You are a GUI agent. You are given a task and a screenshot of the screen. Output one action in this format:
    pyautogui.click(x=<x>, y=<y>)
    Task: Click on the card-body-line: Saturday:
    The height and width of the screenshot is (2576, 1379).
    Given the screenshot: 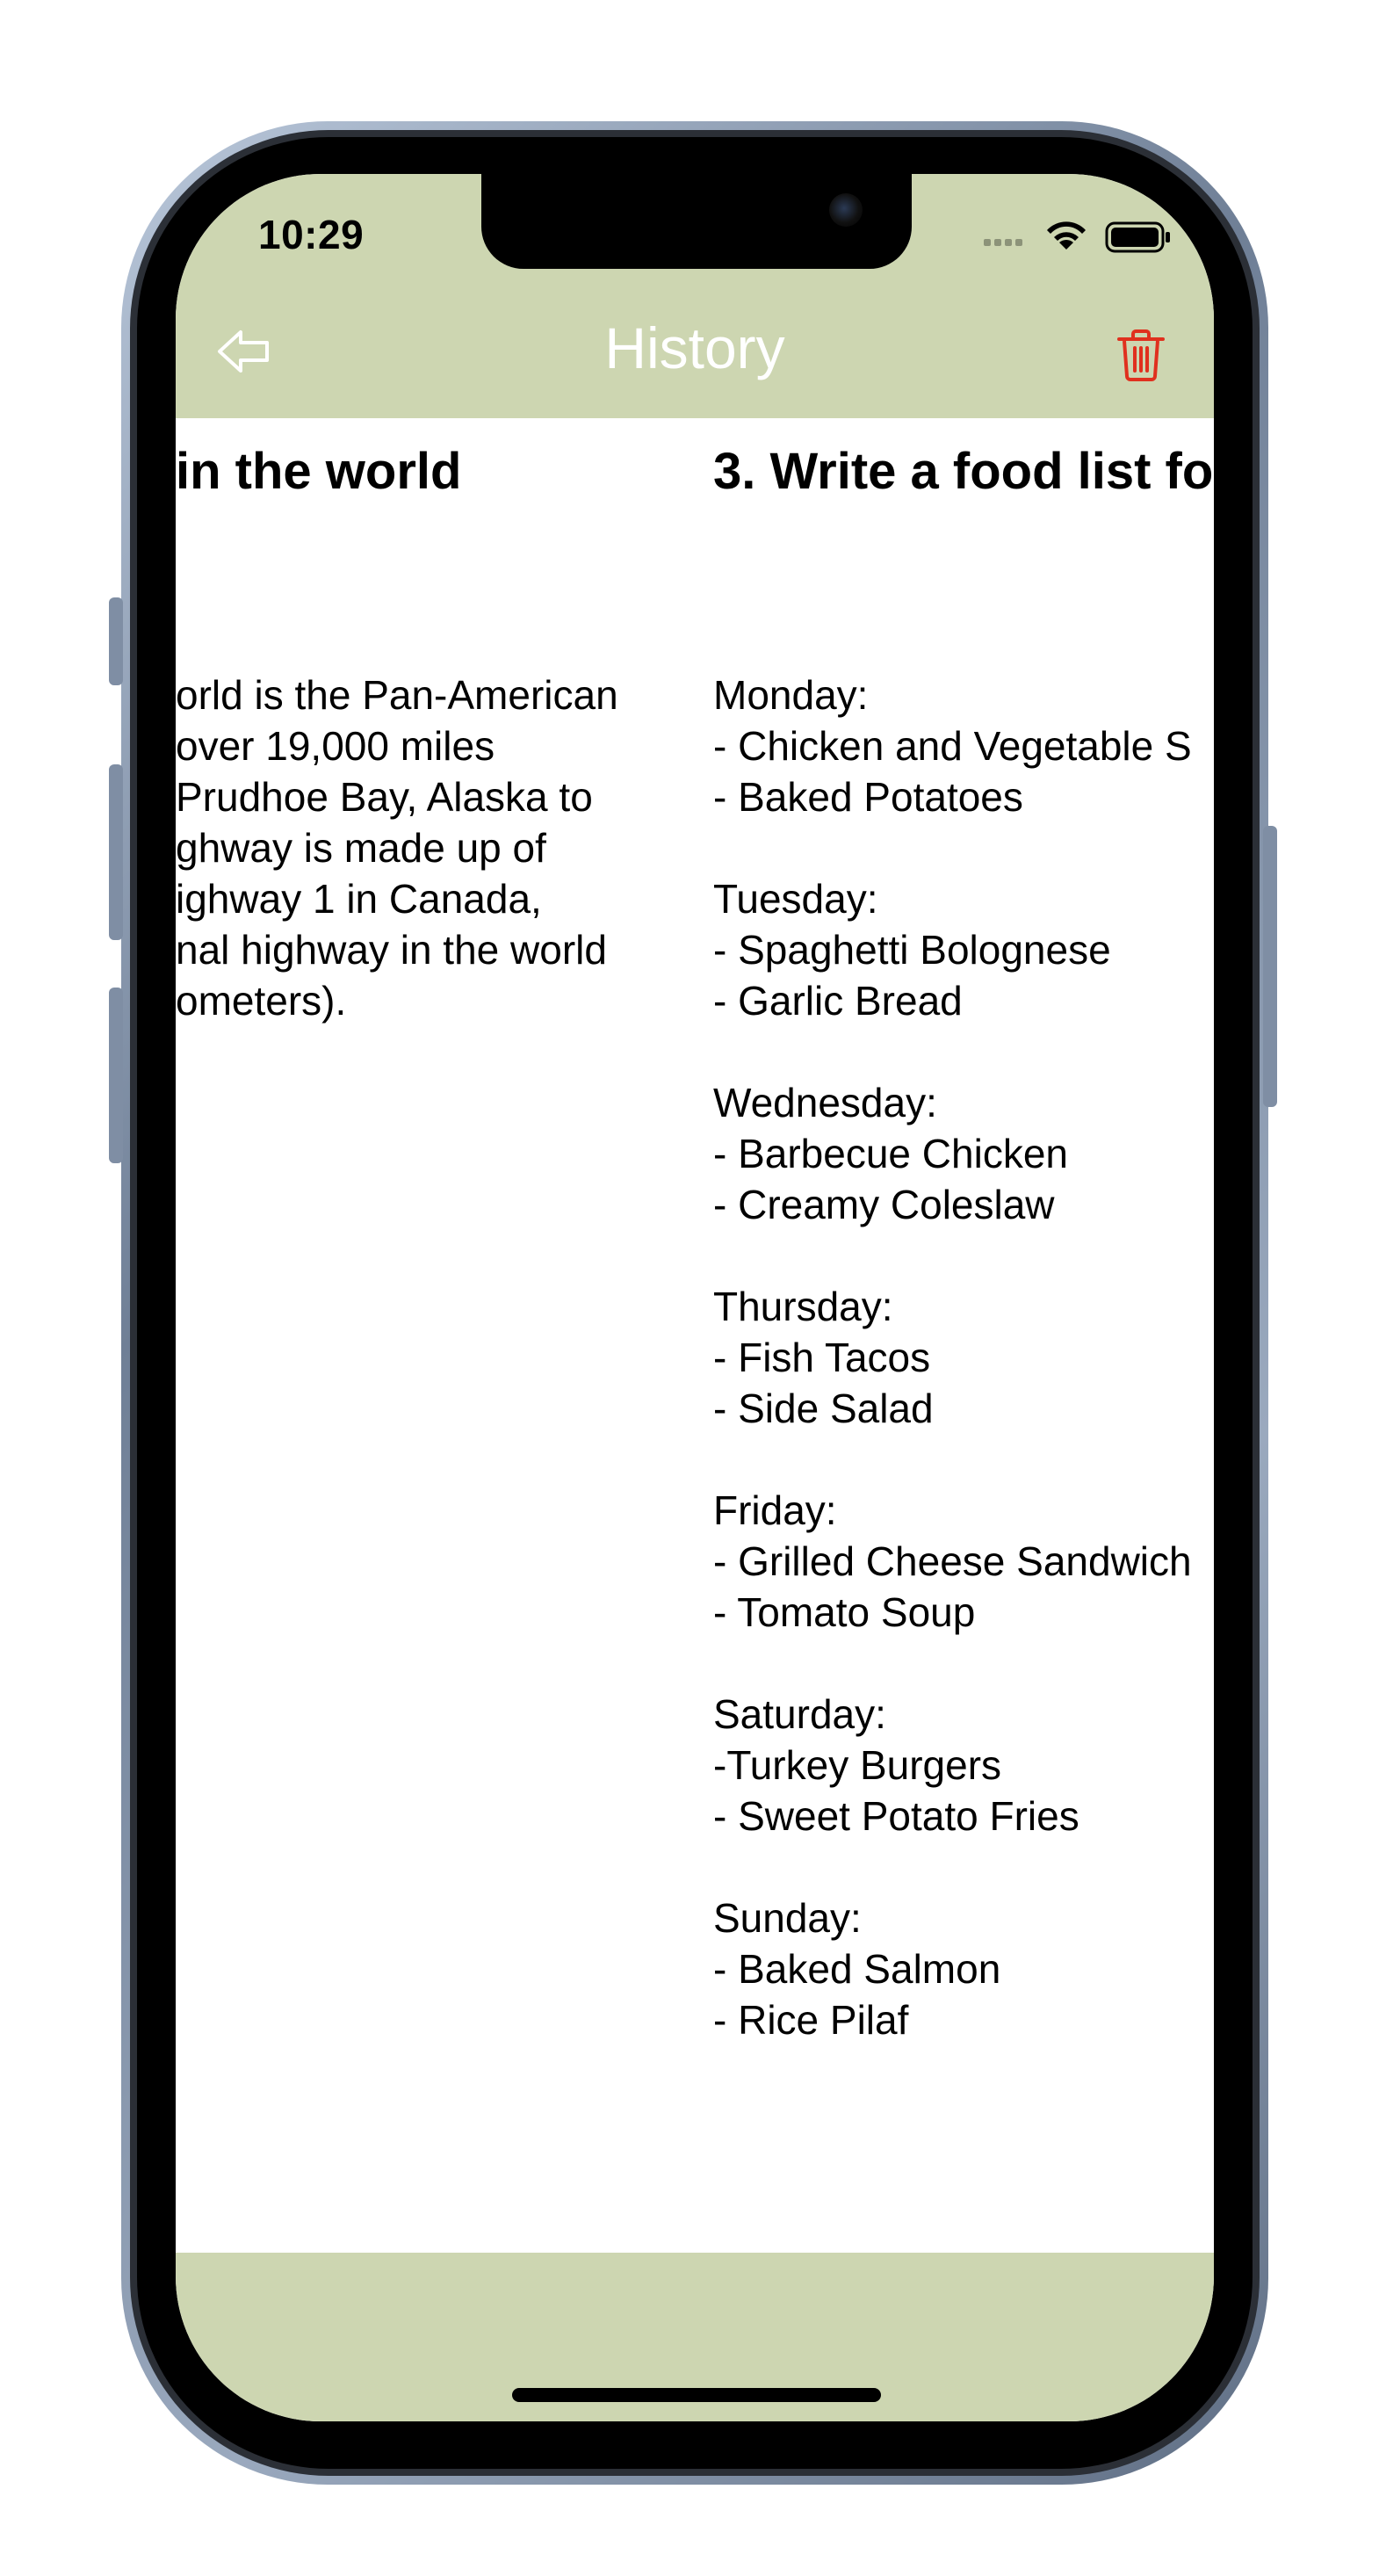 What is the action you would take?
    pyautogui.click(x=799, y=1714)
    